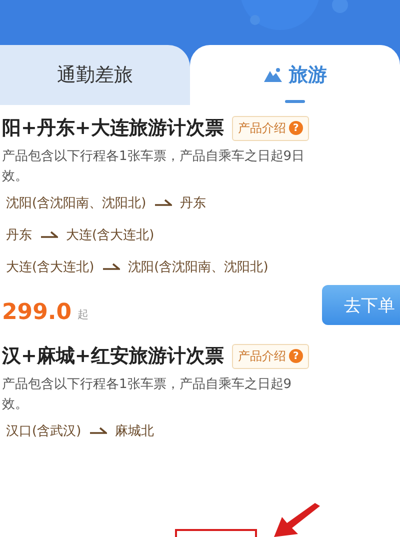 This screenshot has height=537, width=400. I want to click on price-suffix: 起, so click(83, 314).